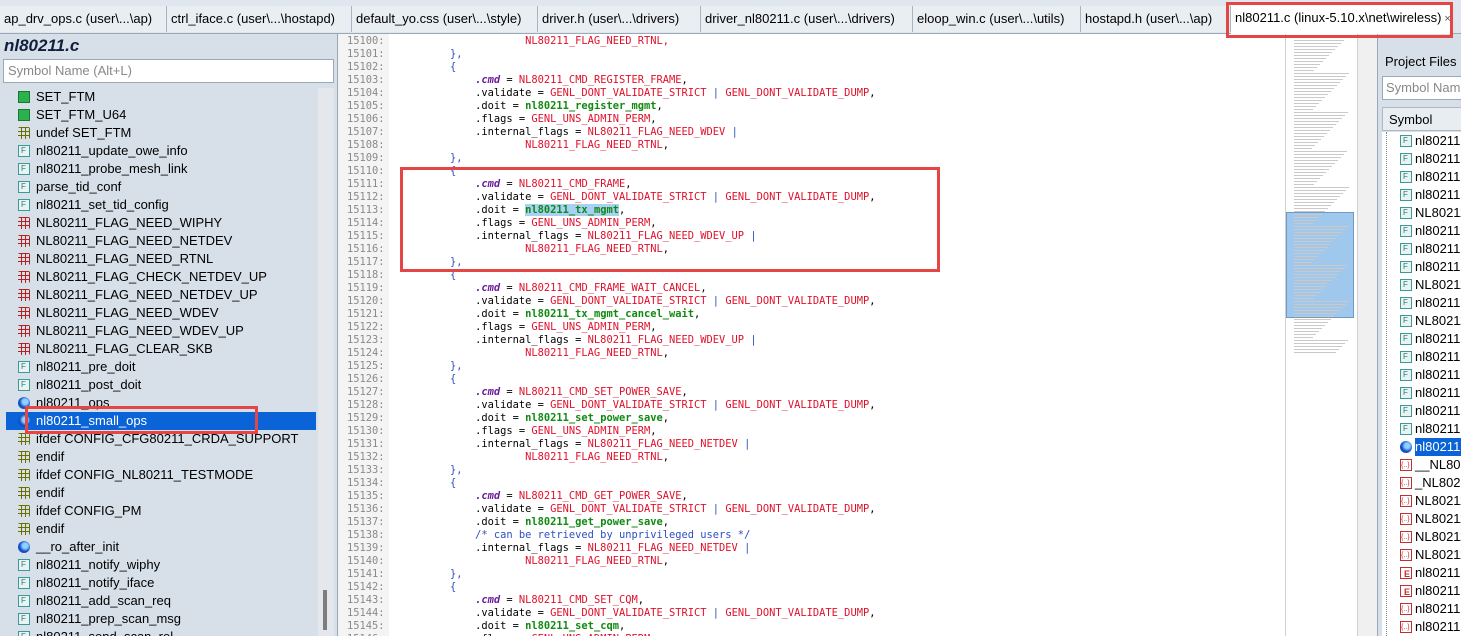 The image size is (1461, 636). What do you see at coordinates (161, 187) in the screenshot?
I see `symbol-list-item: parse_tid_conf` at bounding box center [161, 187].